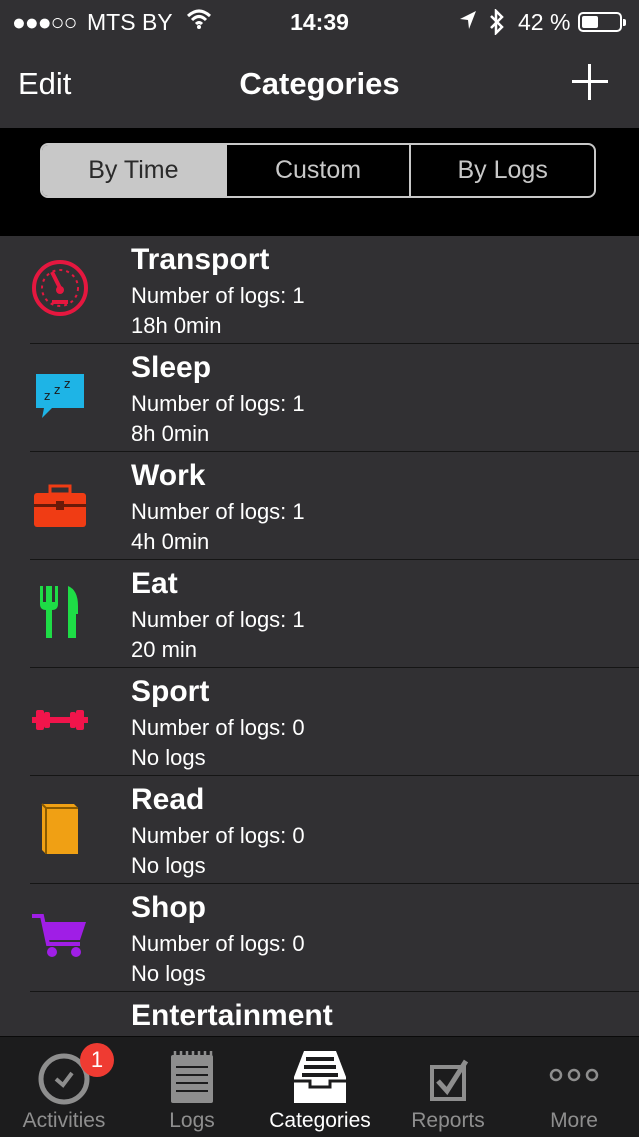 Image resolution: width=639 pixels, height=1137 pixels. I want to click on battery-percent: 42 %, so click(544, 22).